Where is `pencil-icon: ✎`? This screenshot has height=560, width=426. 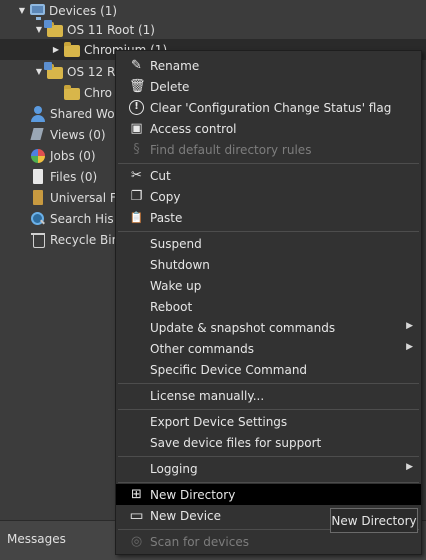 pencil-icon: ✎ is located at coordinates (136, 65).